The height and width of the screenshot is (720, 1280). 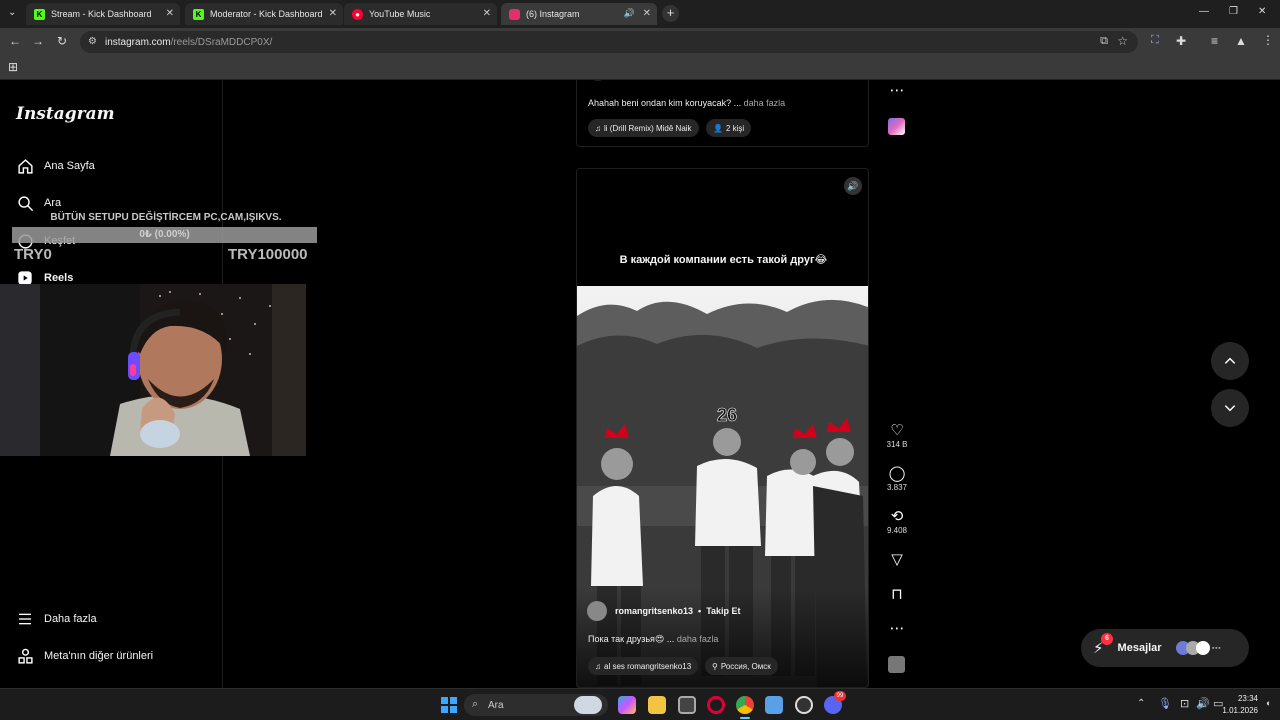 I want to click on messages-button: ⚡ 6 Mesajlar ⋯, so click(x=1165, y=648).